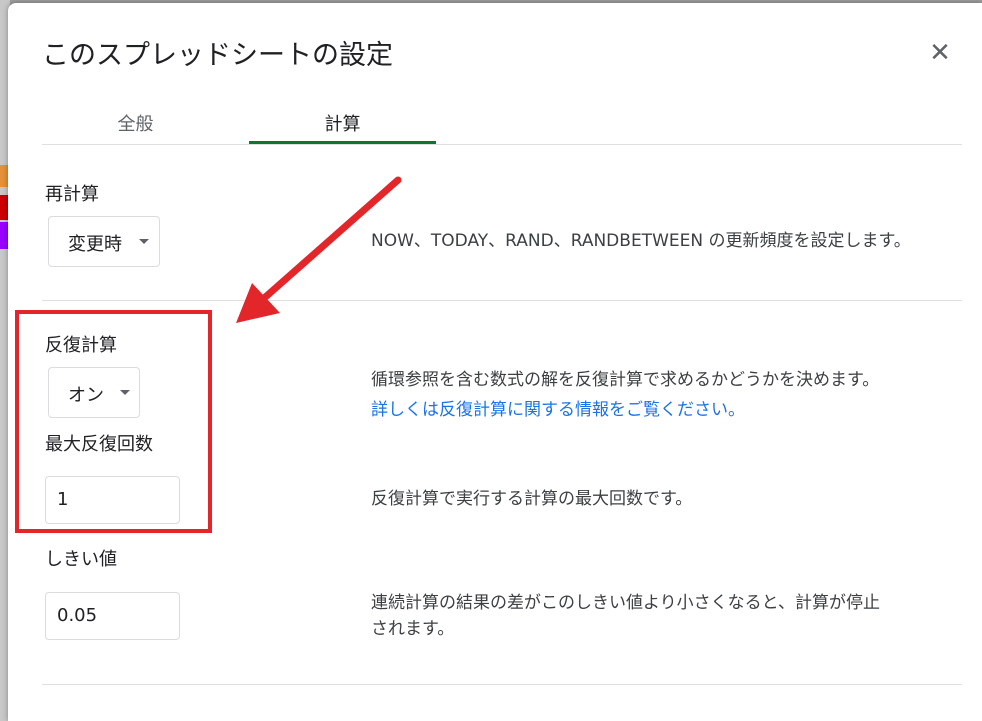 The image size is (982, 721). What do you see at coordinates (319, 249) in the screenshot?
I see `annotation-arrow-icon` at bounding box center [319, 249].